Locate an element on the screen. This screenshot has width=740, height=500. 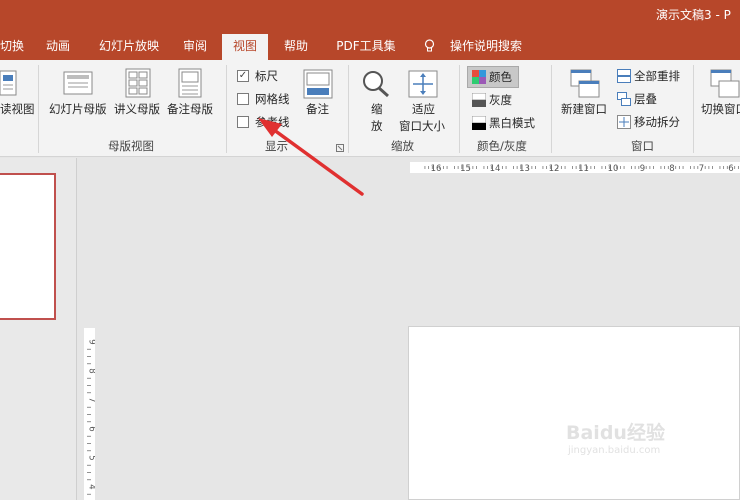
gridlines-checkbox is located at coordinates (243, 99).